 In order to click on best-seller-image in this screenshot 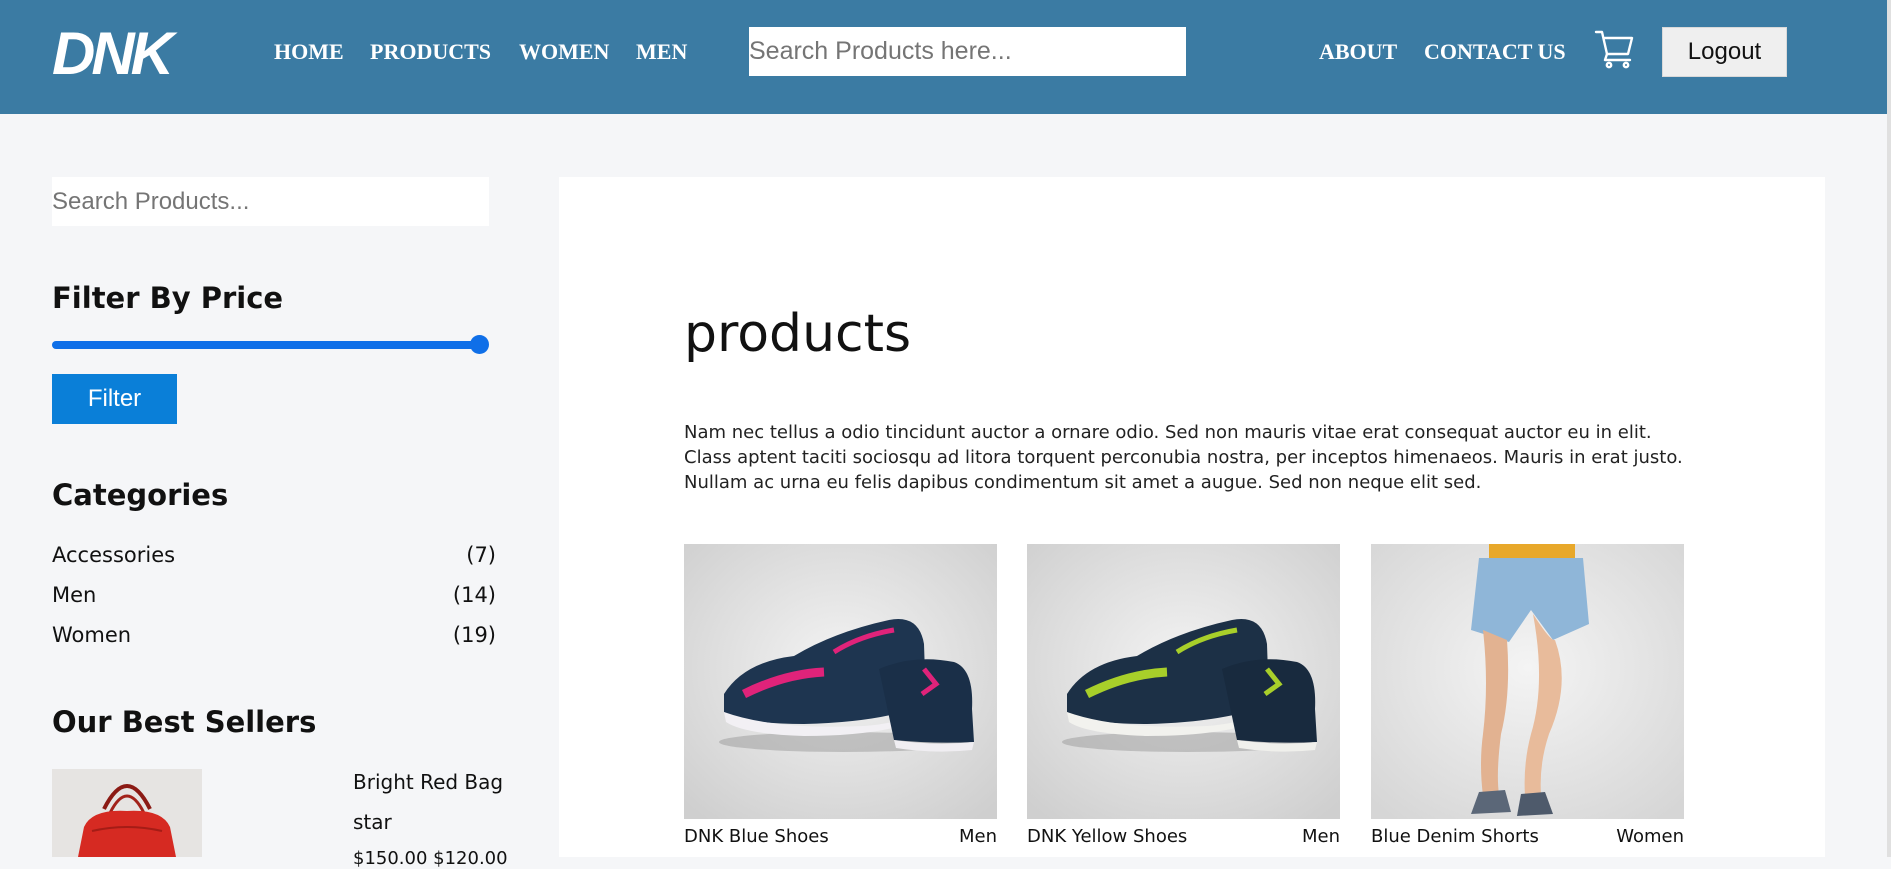, I will do `click(127, 813)`.